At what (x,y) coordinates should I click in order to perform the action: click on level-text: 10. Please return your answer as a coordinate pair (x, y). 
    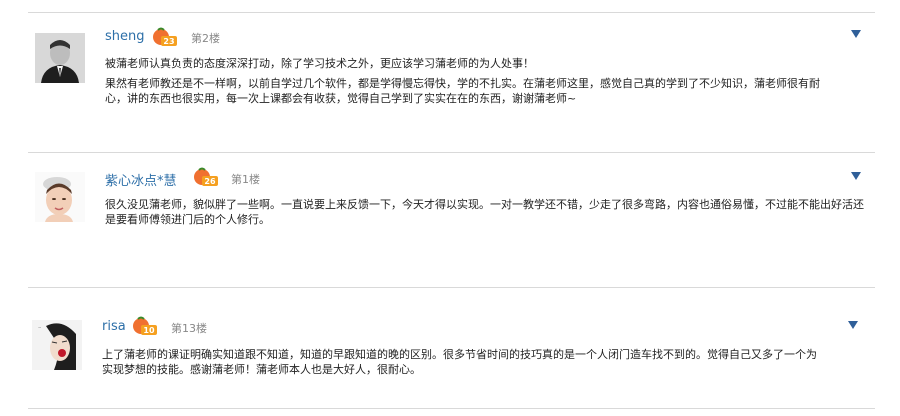
    Looking at the image, I should click on (149, 330).